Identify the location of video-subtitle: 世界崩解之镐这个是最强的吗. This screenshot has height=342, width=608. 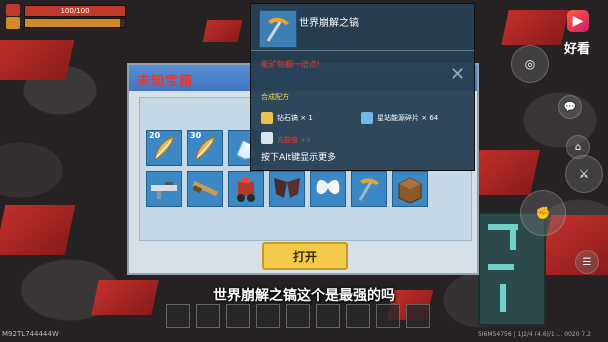
(304, 296).